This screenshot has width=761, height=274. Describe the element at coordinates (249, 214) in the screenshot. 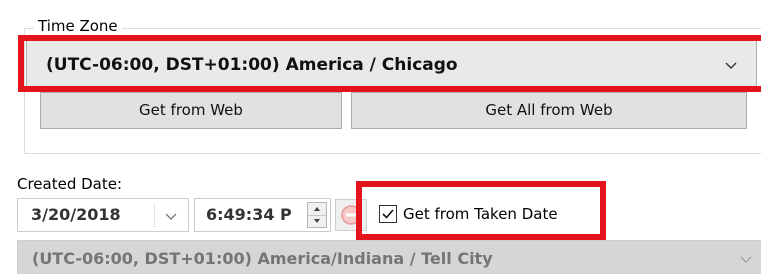

I see `created-time-value: 6:49:34 P` at that location.